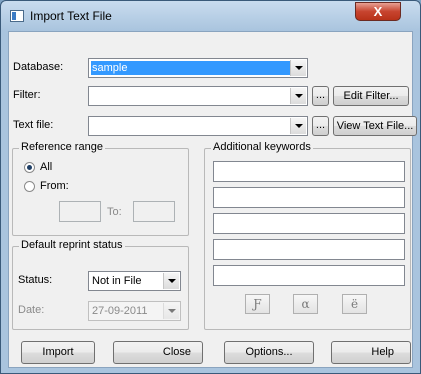 Image resolution: width=421 pixels, height=374 pixels. Describe the element at coordinates (46, 167) in the screenshot. I see `all-label: All` at that location.